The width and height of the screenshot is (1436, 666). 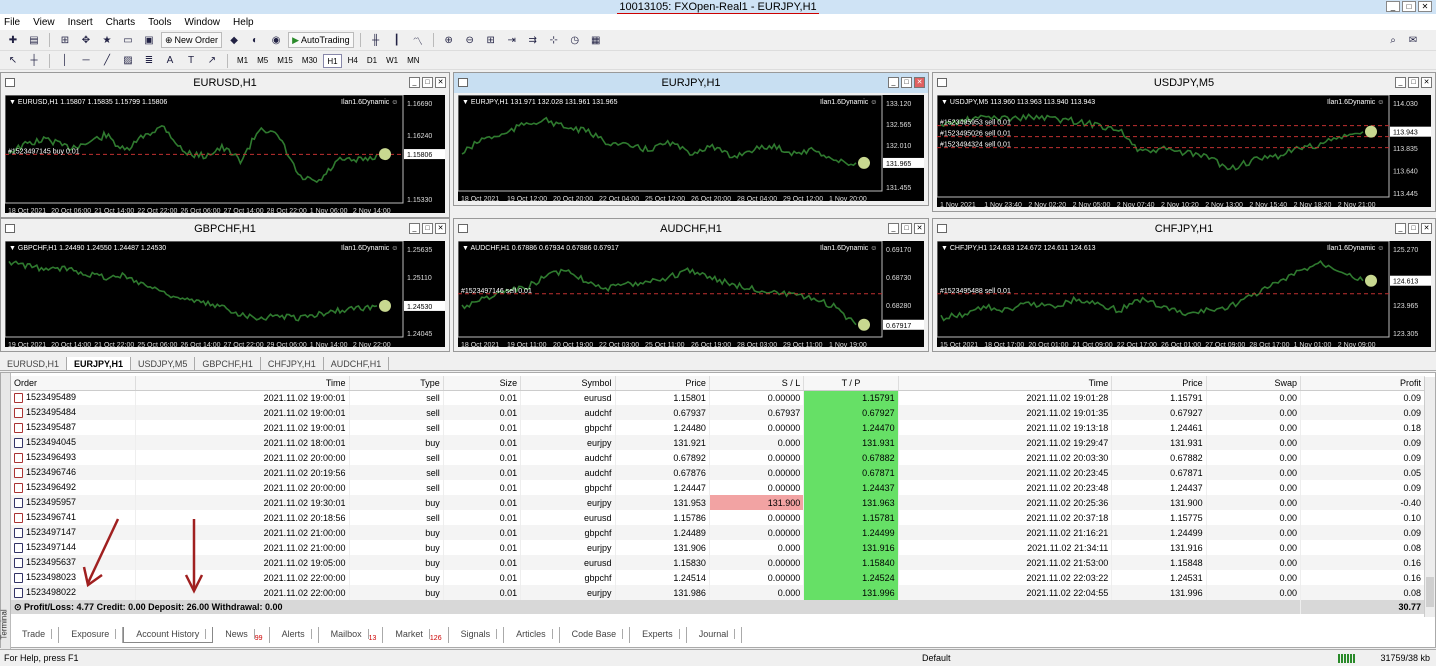 What do you see at coordinates (120, 22) in the screenshot?
I see `menu-charts: Charts` at bounding box center [120, 22].